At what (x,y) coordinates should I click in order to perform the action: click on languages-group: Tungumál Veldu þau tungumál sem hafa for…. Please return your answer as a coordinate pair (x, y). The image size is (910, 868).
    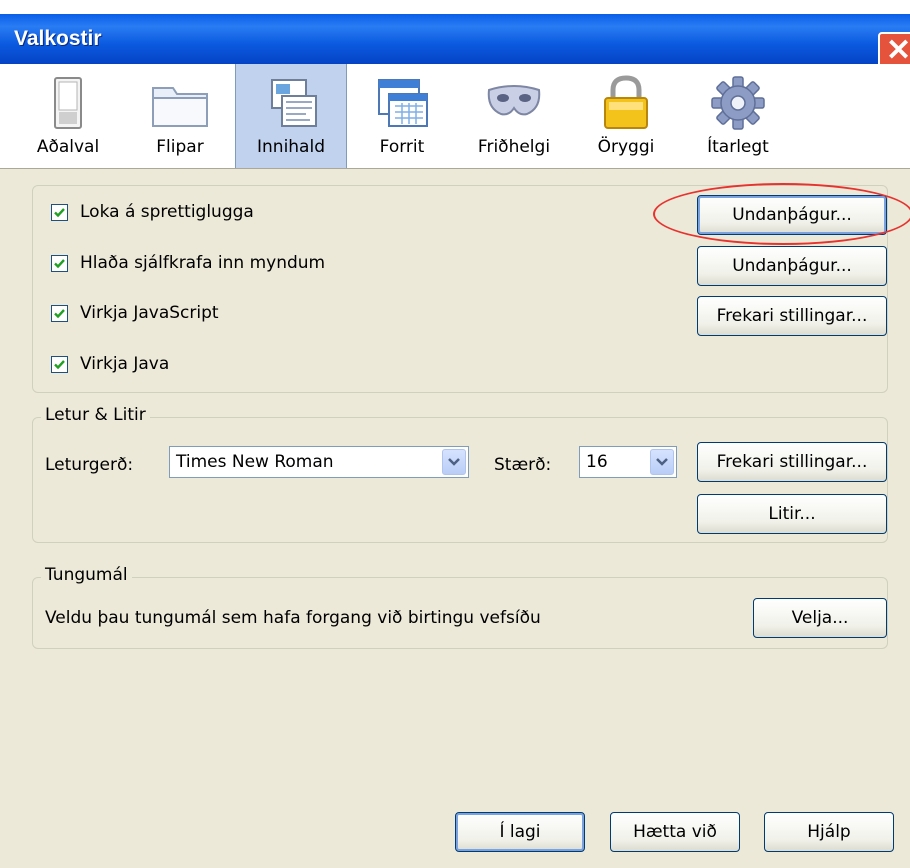
    Looking at the image, I should click on (460, 607).